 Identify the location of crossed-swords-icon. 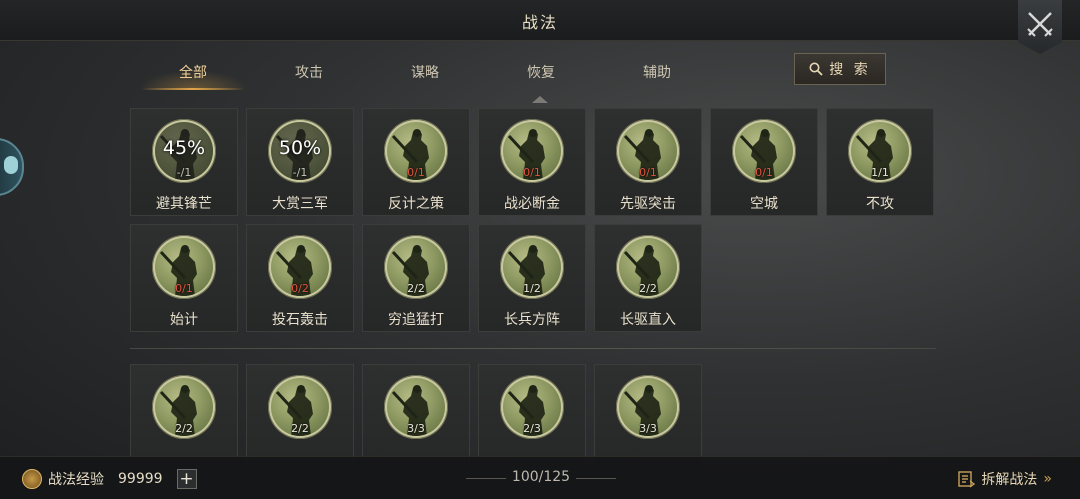
(1040, 24).